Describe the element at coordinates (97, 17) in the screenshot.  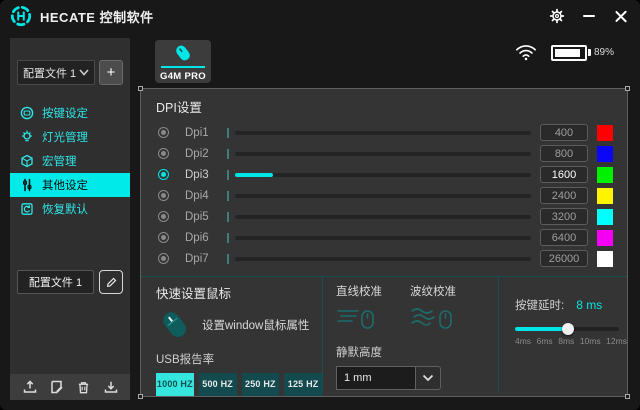
I see `app-title: HECATE 控制软件` at that location.